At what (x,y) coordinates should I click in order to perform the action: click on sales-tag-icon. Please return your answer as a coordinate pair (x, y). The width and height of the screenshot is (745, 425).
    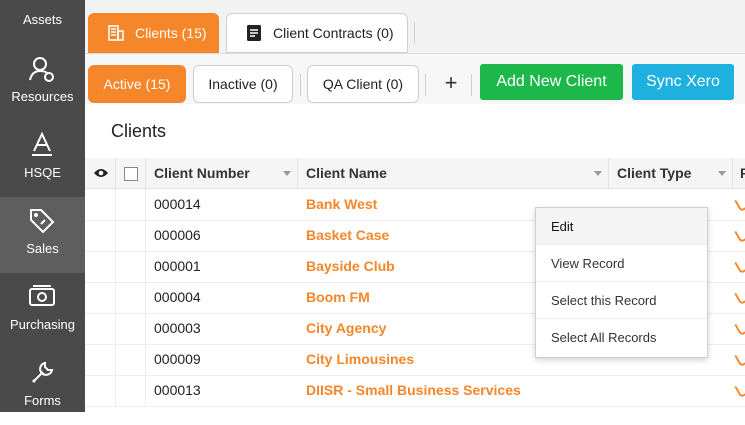
    Looking at the image, I should click on (42, 221).